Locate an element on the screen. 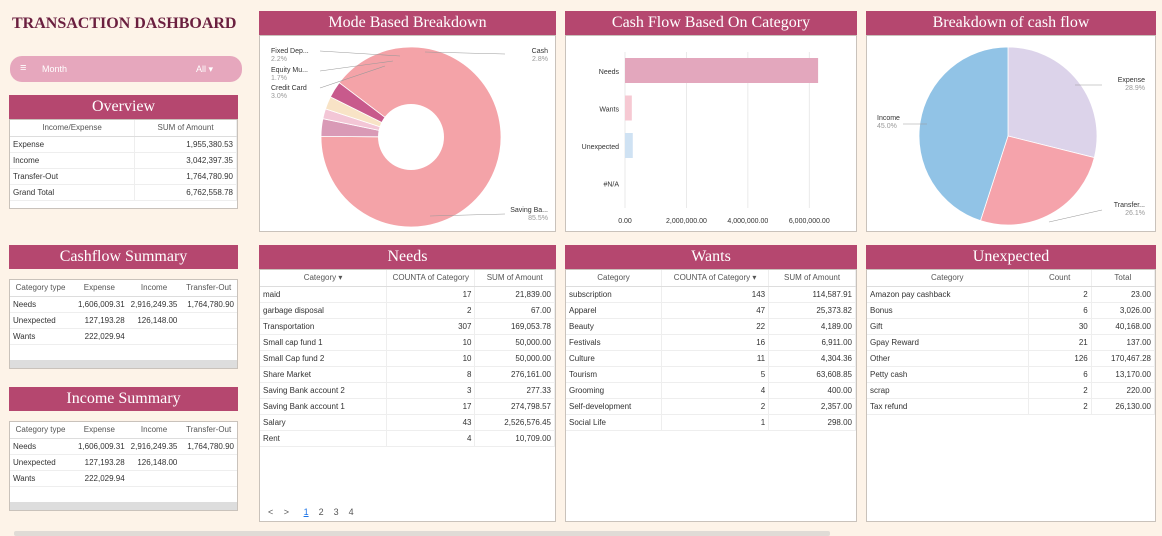 This screenshot has width=1162, height=536. table-cell: 1,764,780.90 is located at coordinates (208, 446).